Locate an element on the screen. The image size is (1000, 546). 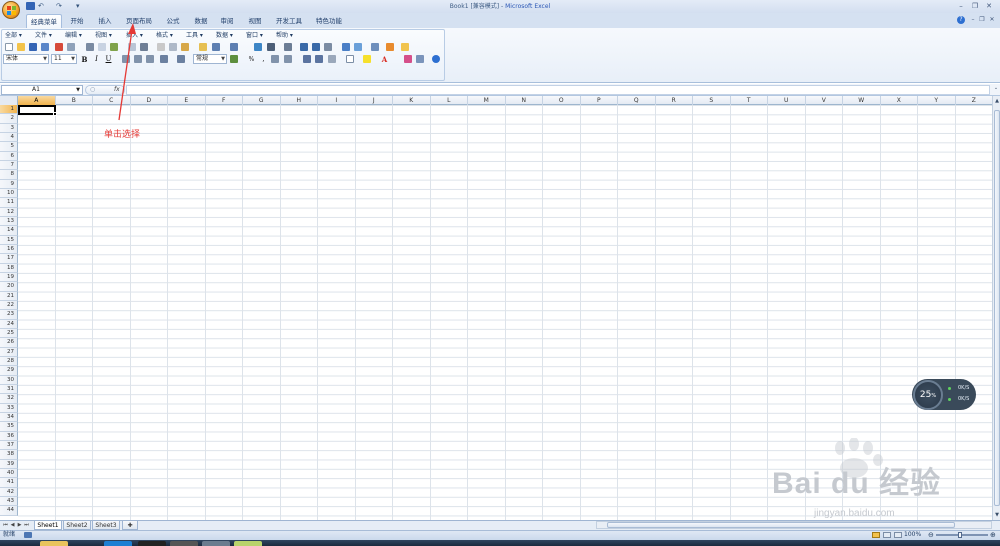
row-header-34: 34 is located at coordinates (9, 417).